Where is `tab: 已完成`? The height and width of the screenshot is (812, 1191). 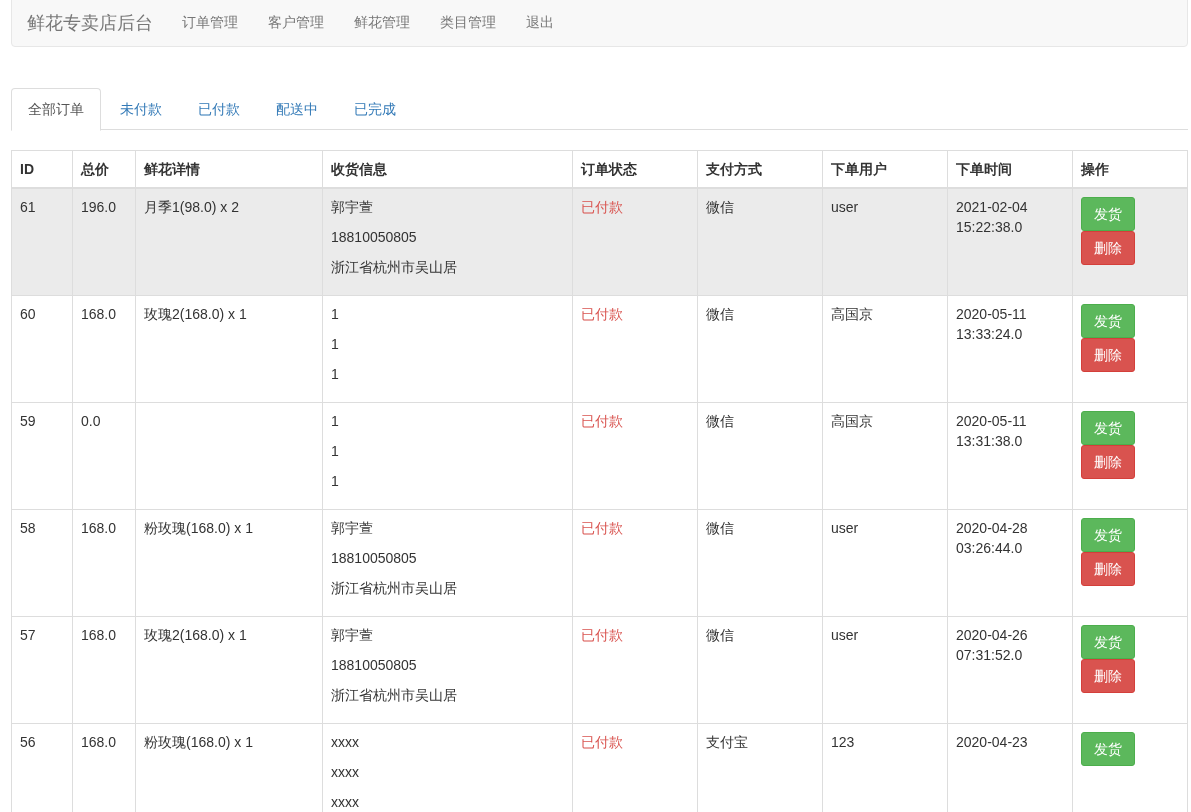
tab: 已完成 is located at coordinates (375, 108).